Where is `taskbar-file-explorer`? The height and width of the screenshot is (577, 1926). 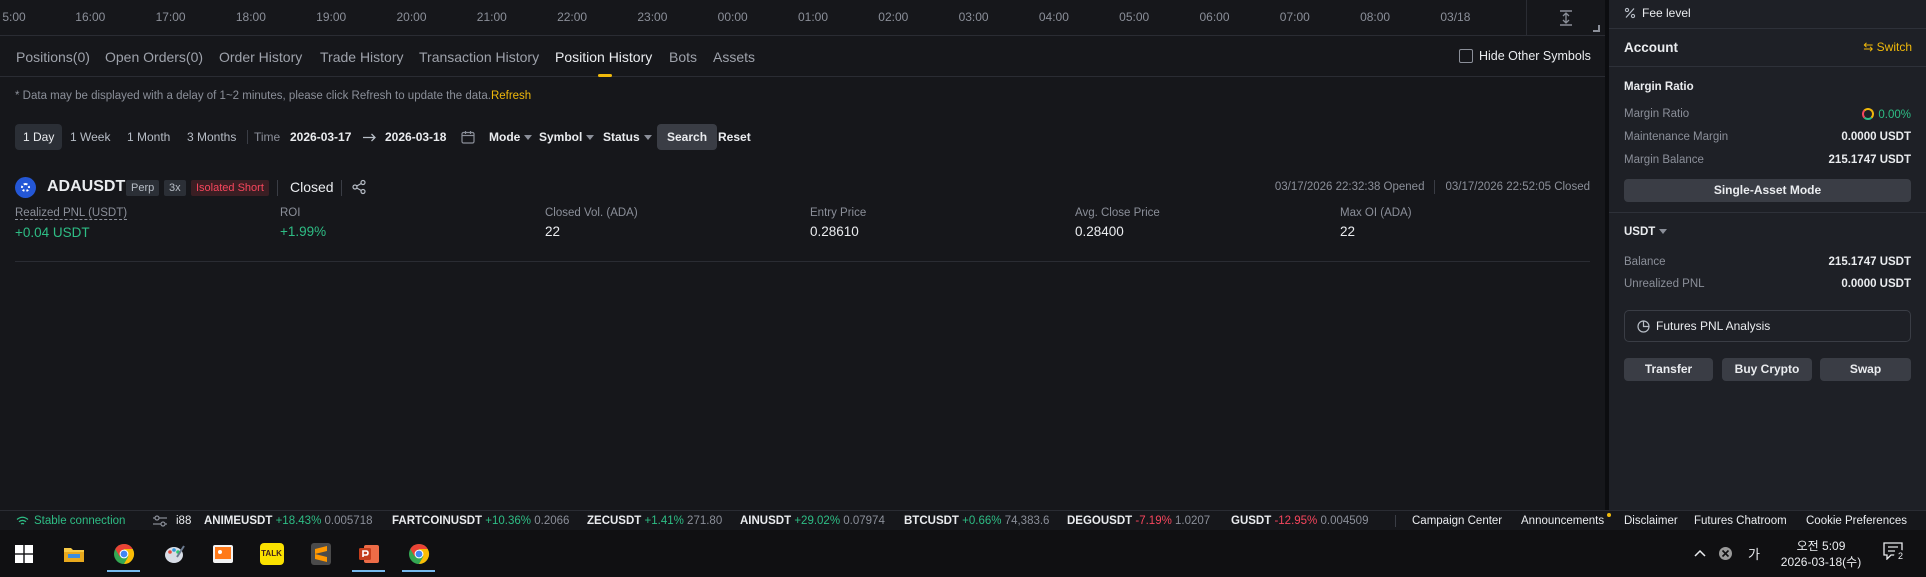
taskbar-file-explorer is located at coordinates (73, 553).